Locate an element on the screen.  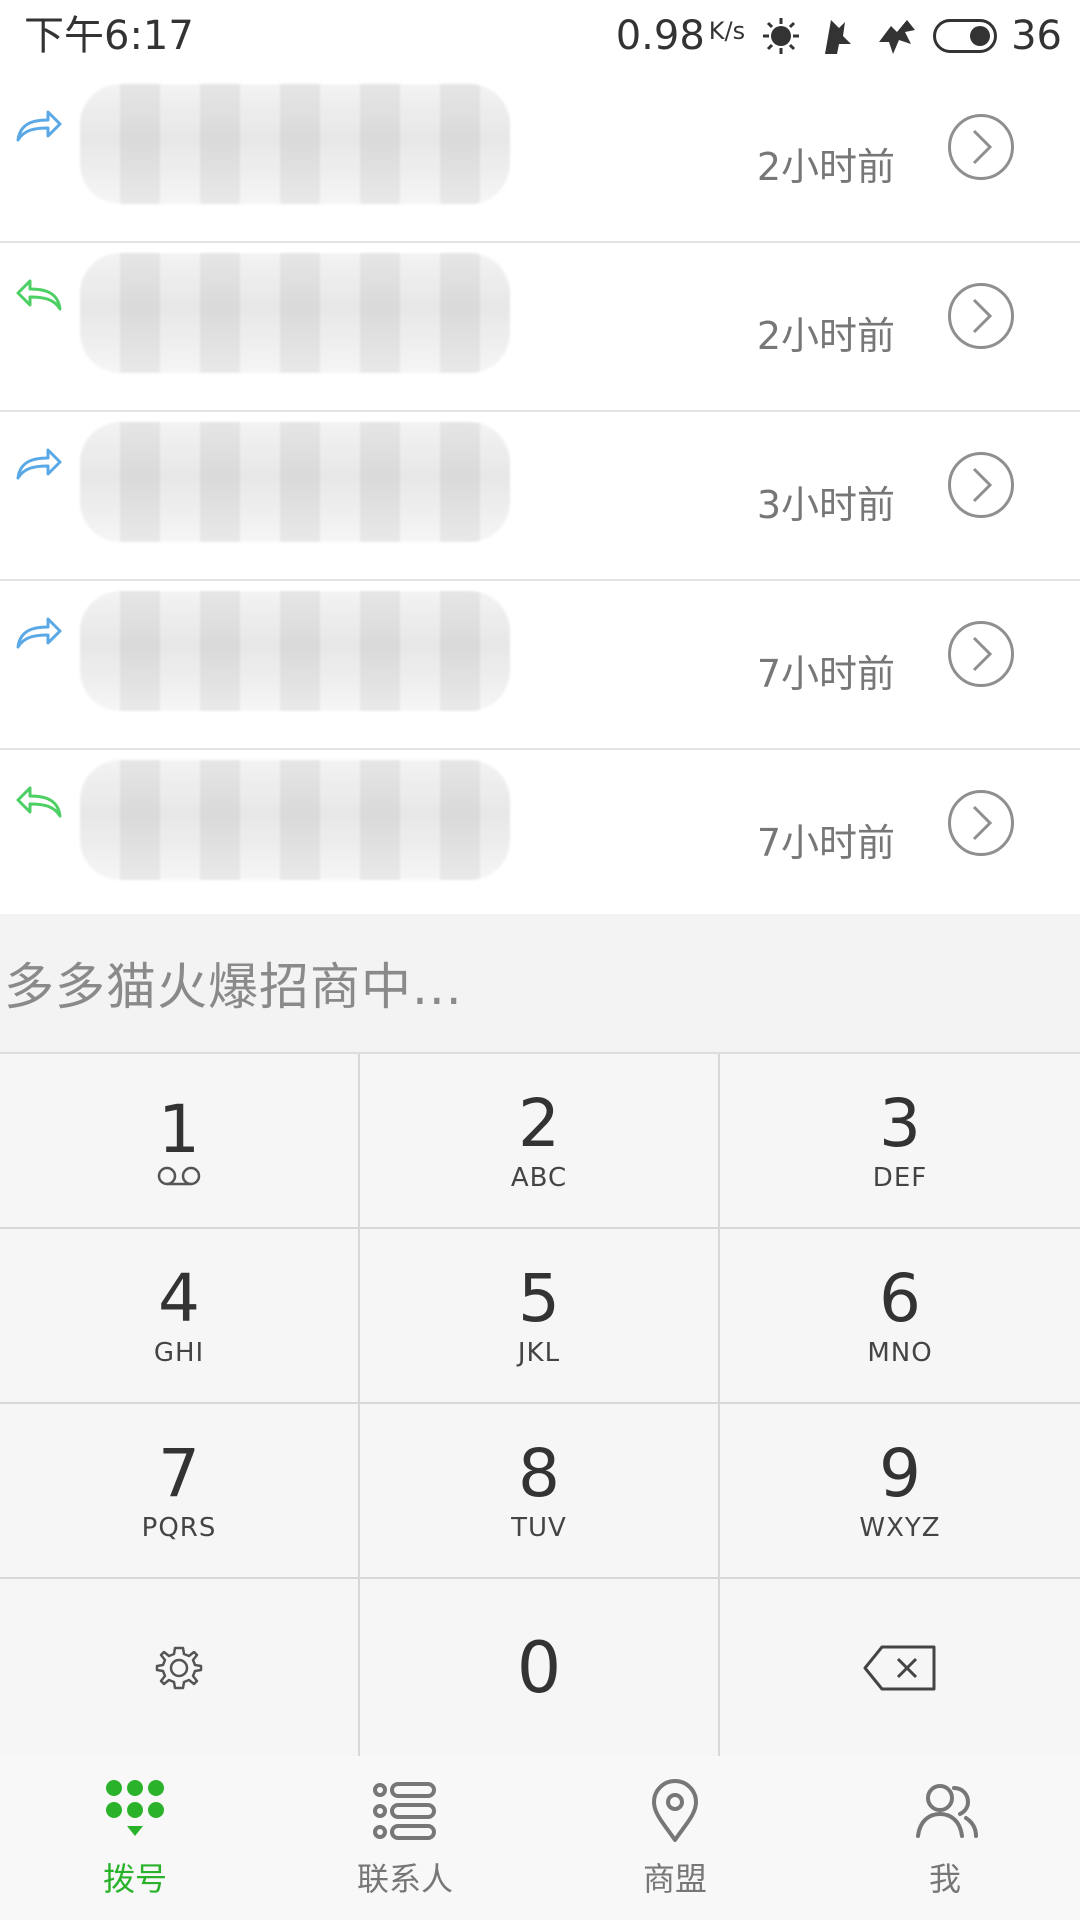
dial-key-4: 4 GHI is located at coordinates (180, 1316).